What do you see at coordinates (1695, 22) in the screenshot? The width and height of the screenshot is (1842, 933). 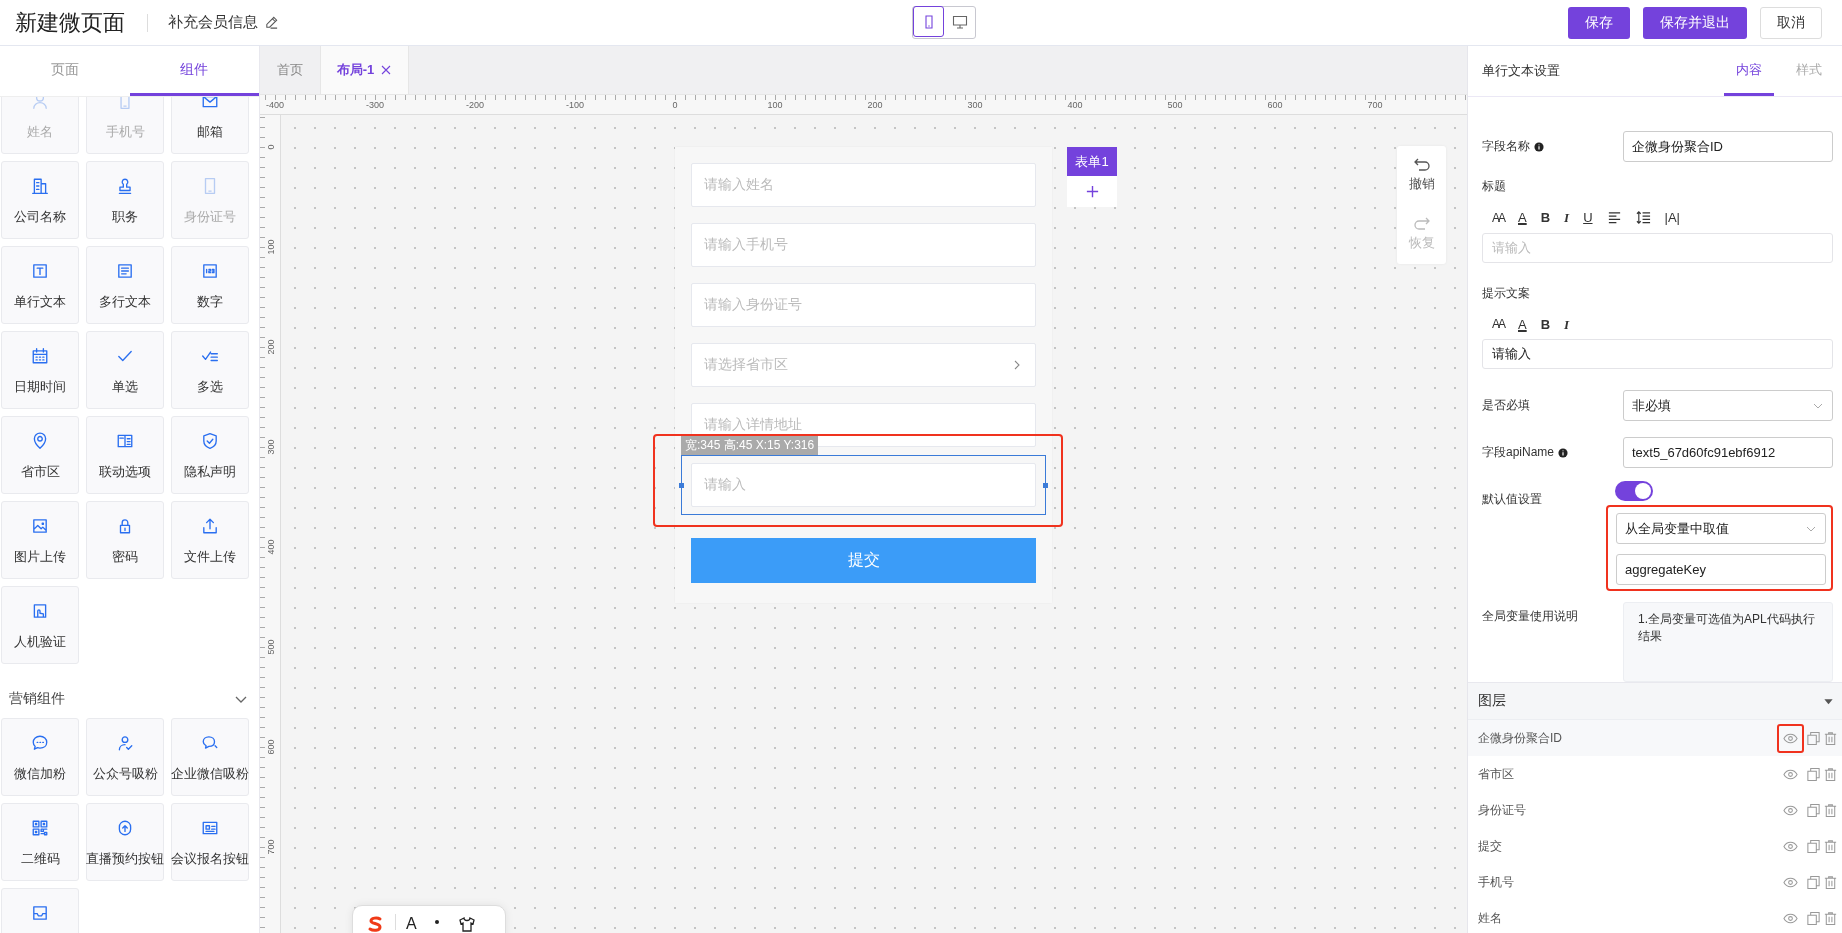 I see `save-button: 保存并退出` at bounding box center [1695, 22].